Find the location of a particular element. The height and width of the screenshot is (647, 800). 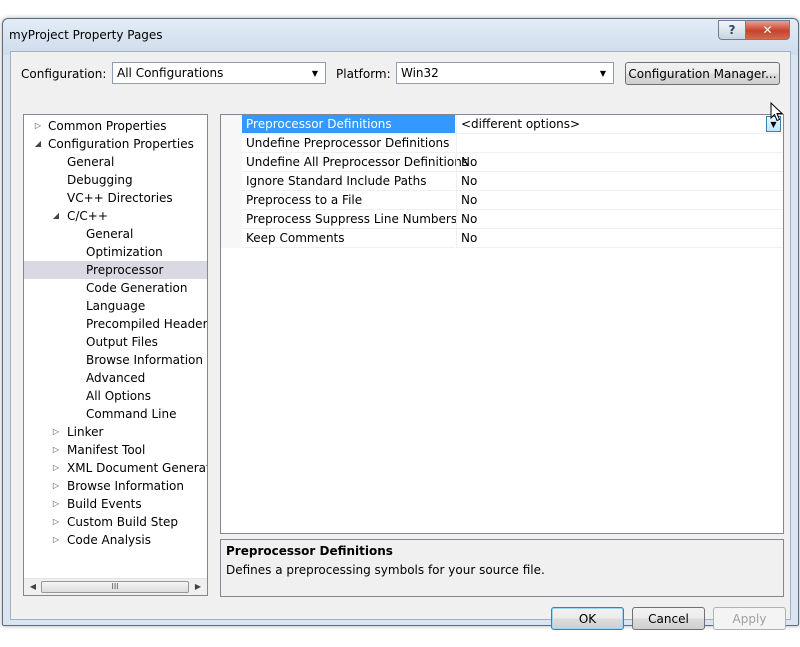

tree-item-label: VC++ Directories is located at coordinates (120, 198).